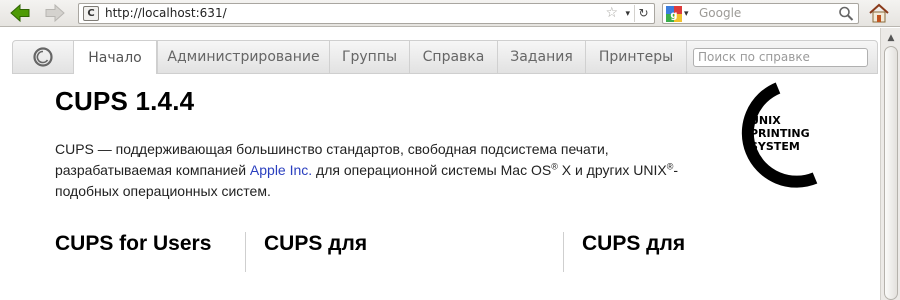  I want to click on intro-text-3: X и других UNIX, so click(612, 170).